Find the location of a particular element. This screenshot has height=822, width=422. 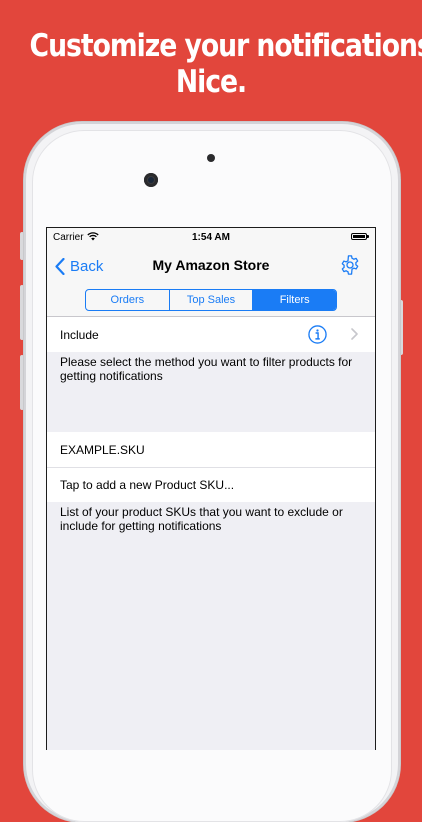

tab-top-sales: Top Sales is located at coordinates (210, 300).